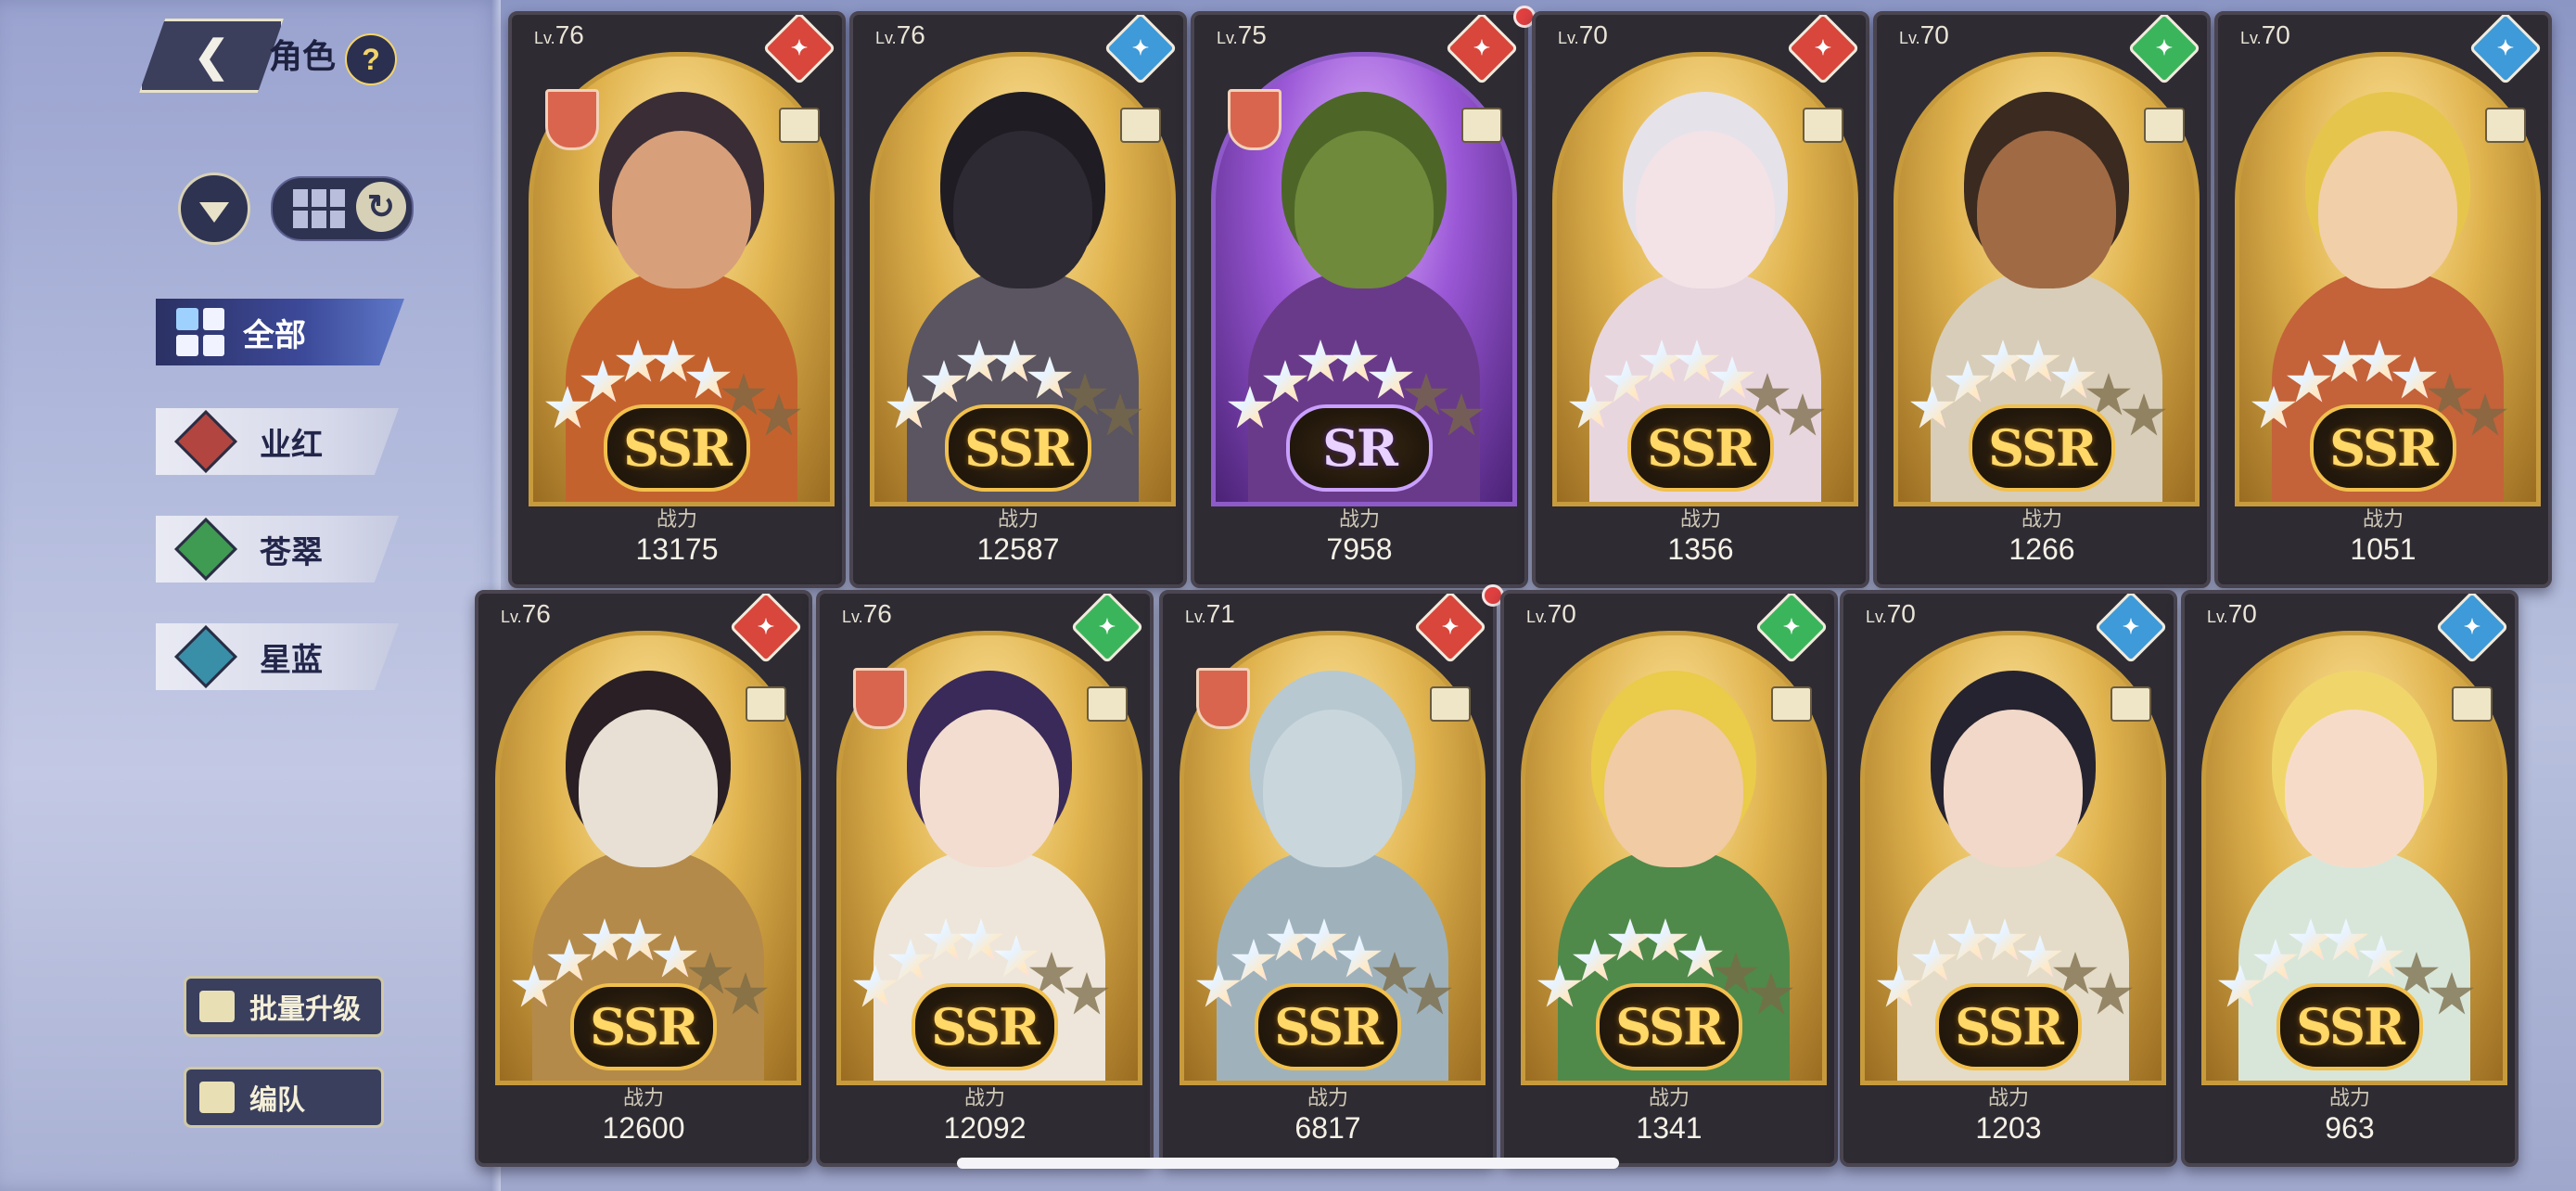 The height and width of the screenshot is (1191, 2576). What do you see at coordinates (2383, 299) in the screenshot?
I see `character-card: Lv.70 ✦ SSR 战力 1051` at bounding box center [2383, 299].